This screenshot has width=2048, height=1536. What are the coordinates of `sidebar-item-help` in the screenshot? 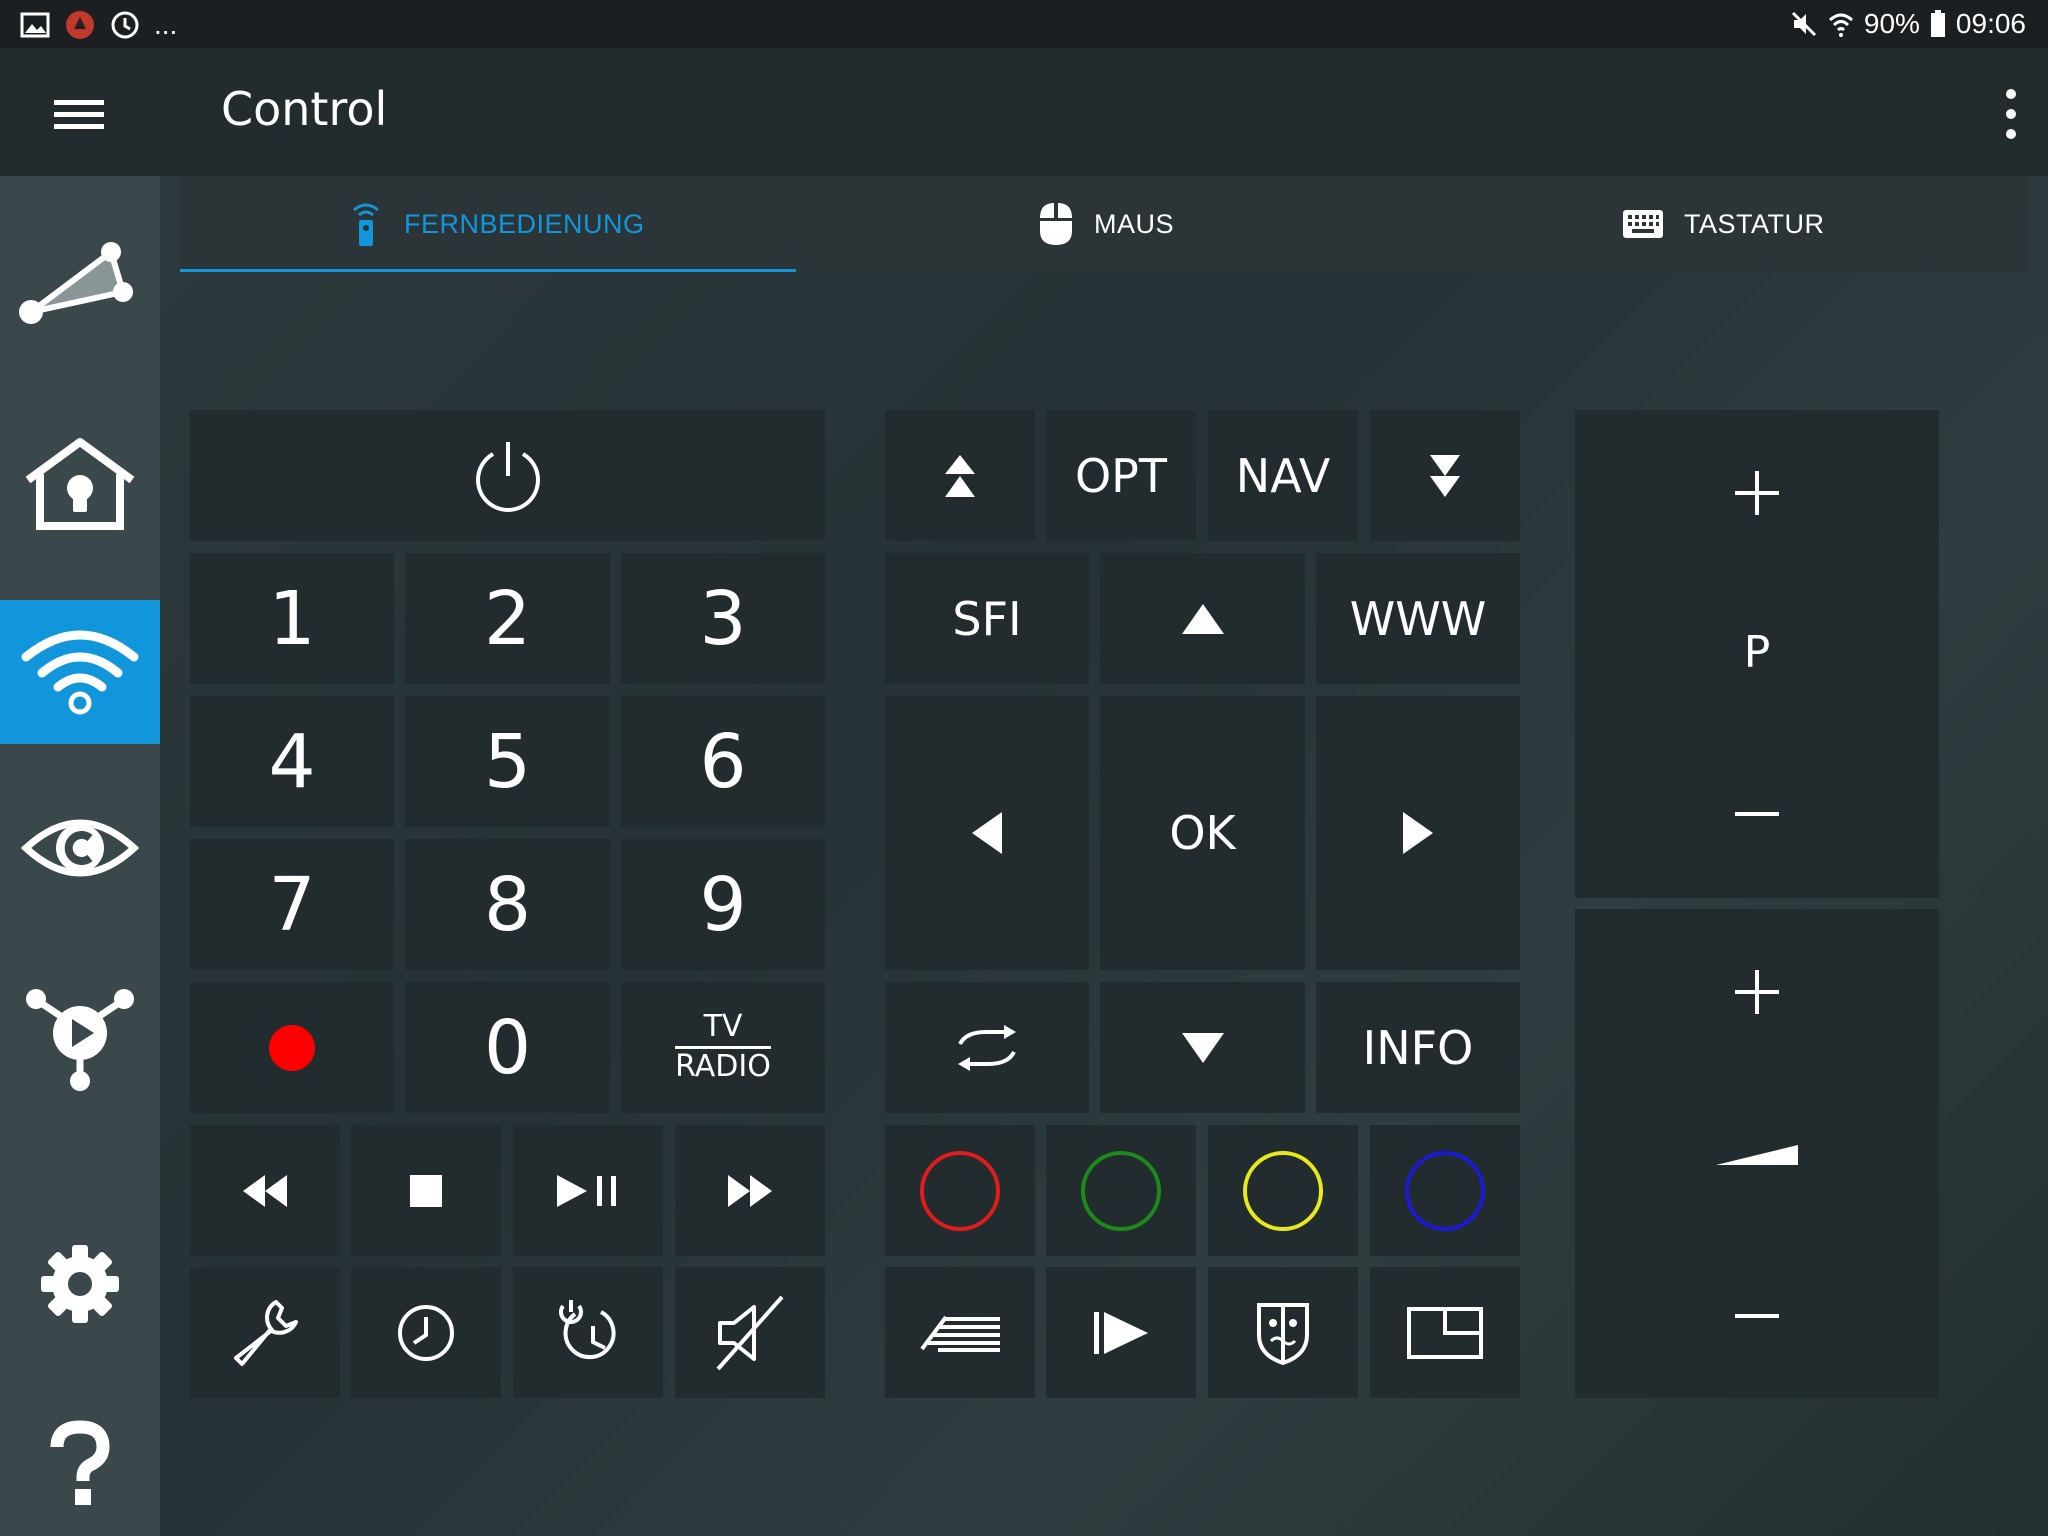 It's located at (80, 1464).